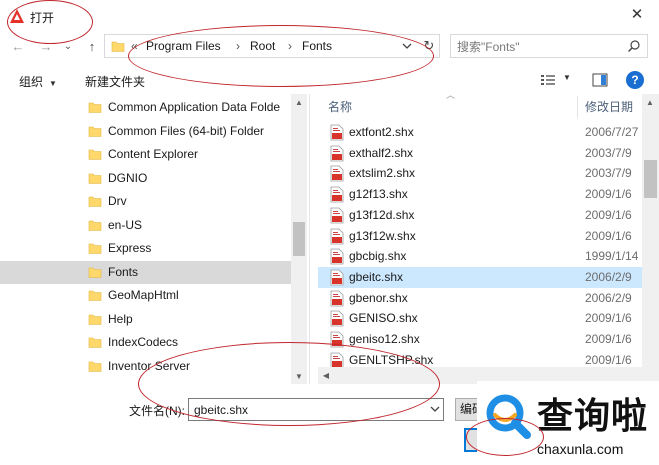 The image size is (659, 465). What do you see at coordinates (382, 235) in the screenshot?
I see `file-name: g13f12w.shx` at bounding box center [382, 235].